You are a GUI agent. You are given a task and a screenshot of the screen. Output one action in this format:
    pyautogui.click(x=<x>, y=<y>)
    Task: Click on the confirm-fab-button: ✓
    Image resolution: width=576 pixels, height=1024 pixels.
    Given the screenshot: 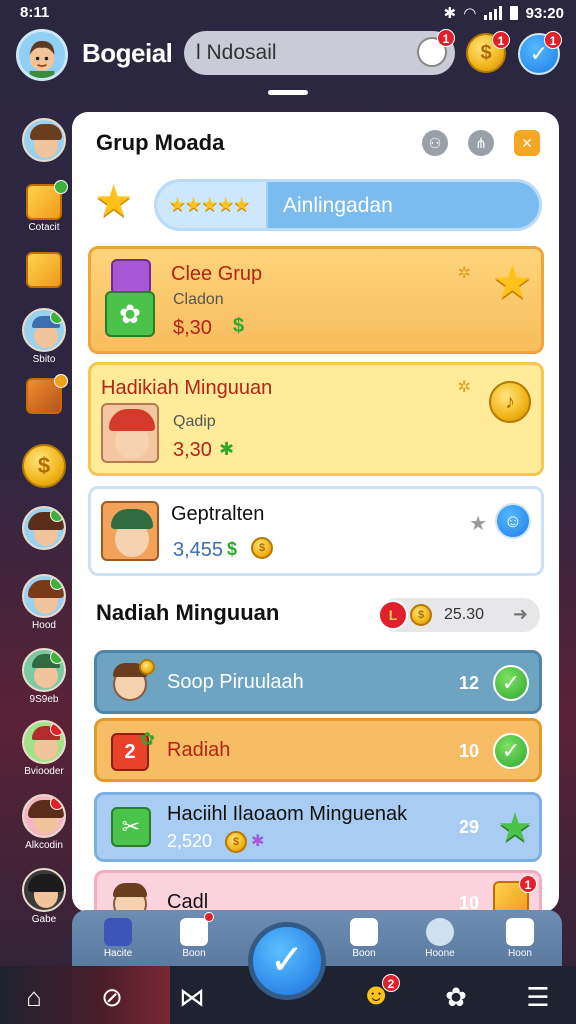 What is the action you would take?
    pyautogui.click(x=287, y=961)
    